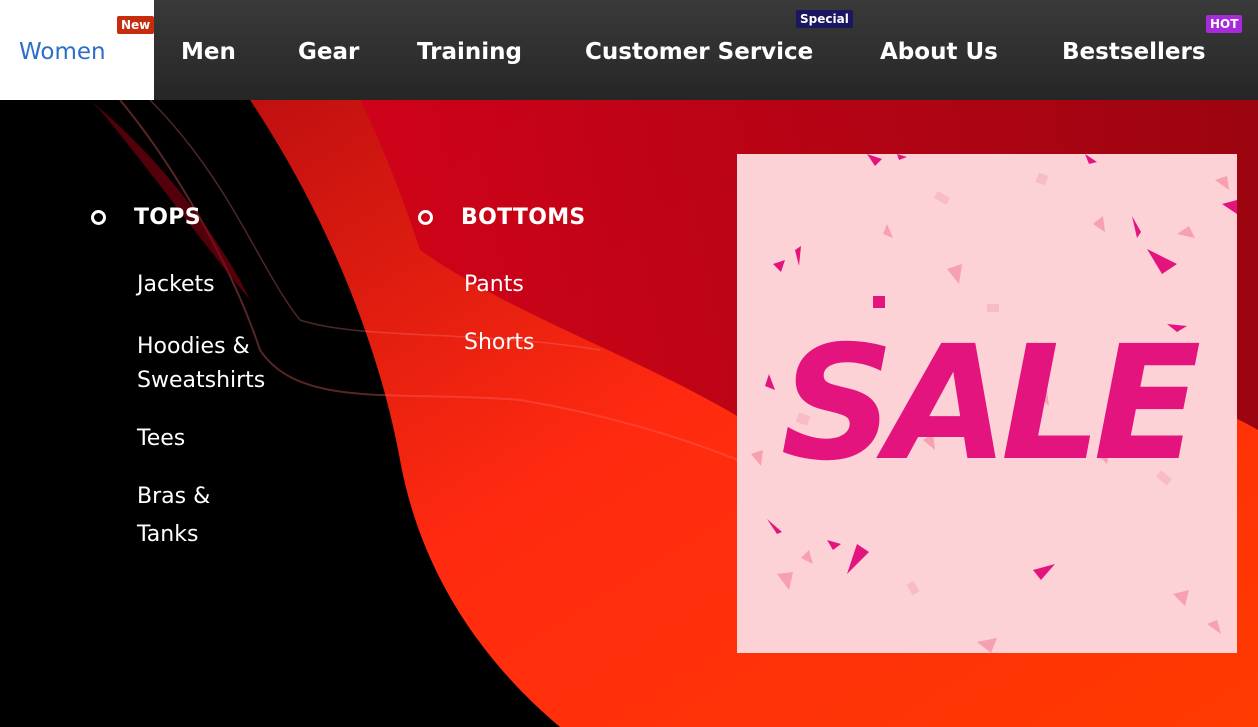 This screenshot has width=1258, height=727. What do you see at coordinates (824, 19) in the screenshot?
I see `special-badge: Special` at bounding box center [824, 19].